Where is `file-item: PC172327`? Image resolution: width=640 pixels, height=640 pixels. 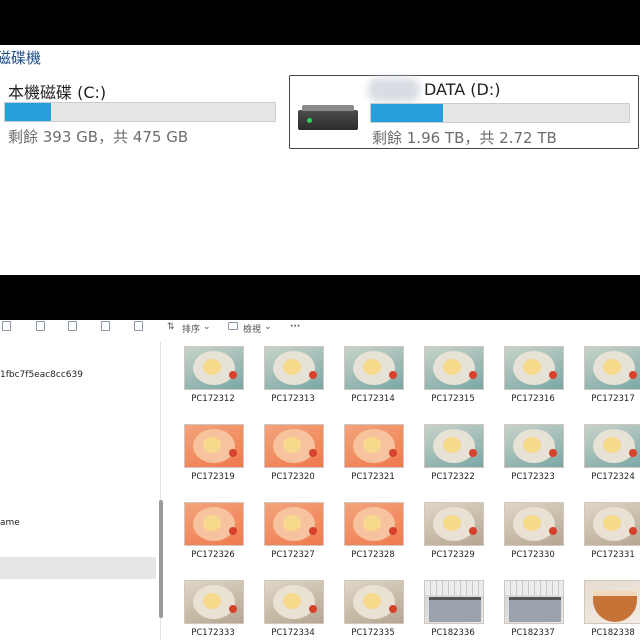
file-item: PC172327 is located at coordinates (282, 540).